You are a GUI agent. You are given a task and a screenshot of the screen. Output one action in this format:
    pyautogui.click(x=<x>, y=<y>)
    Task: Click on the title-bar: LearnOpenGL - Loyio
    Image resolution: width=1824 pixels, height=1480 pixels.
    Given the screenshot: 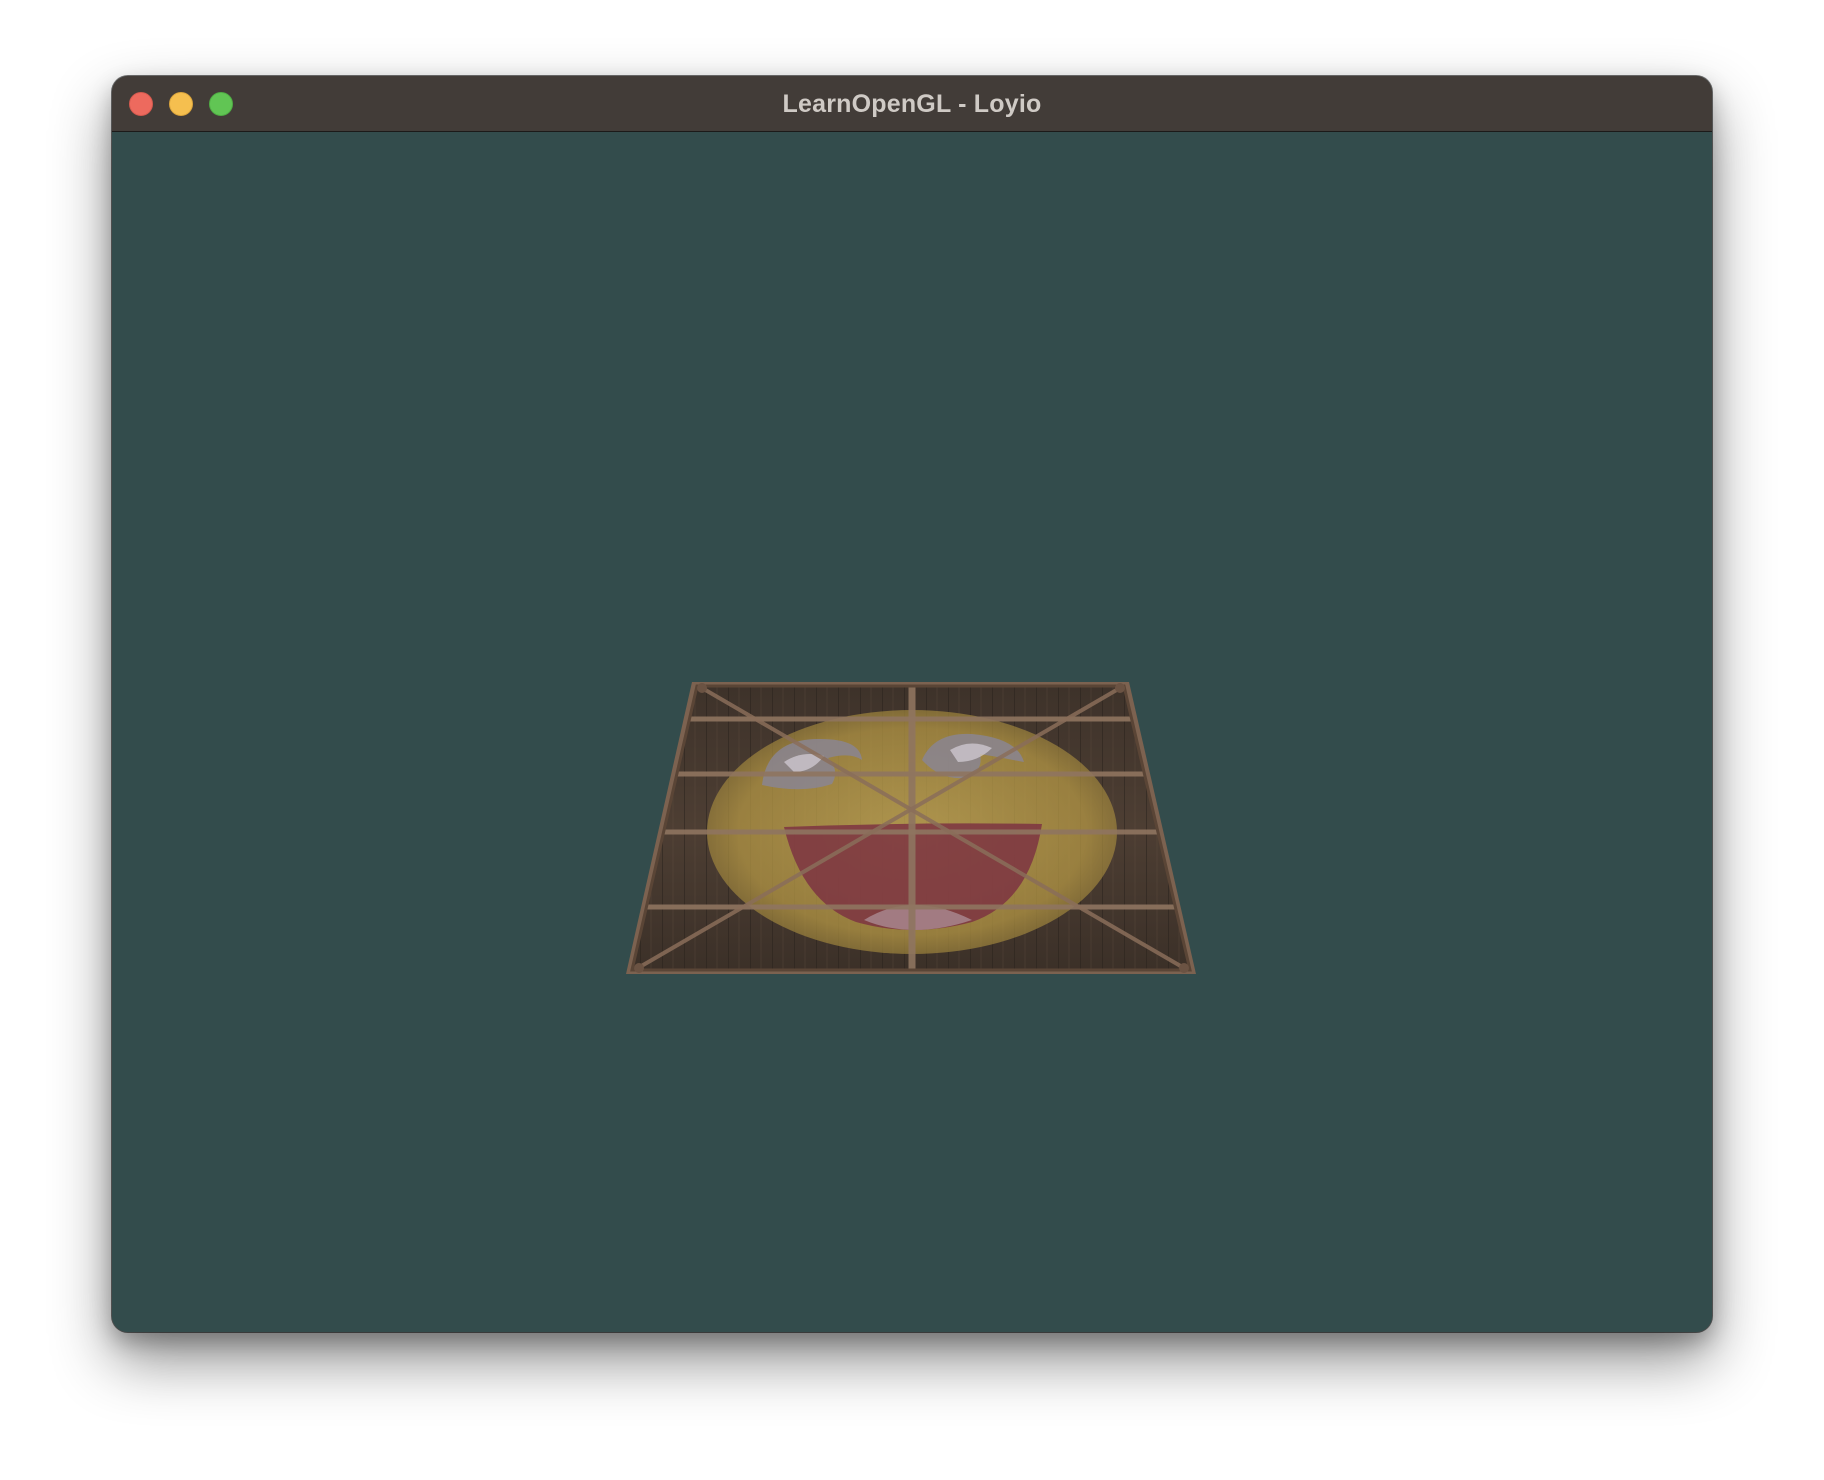 What is the action you would take?
    pyautogui.click(x=912, y=104)
    